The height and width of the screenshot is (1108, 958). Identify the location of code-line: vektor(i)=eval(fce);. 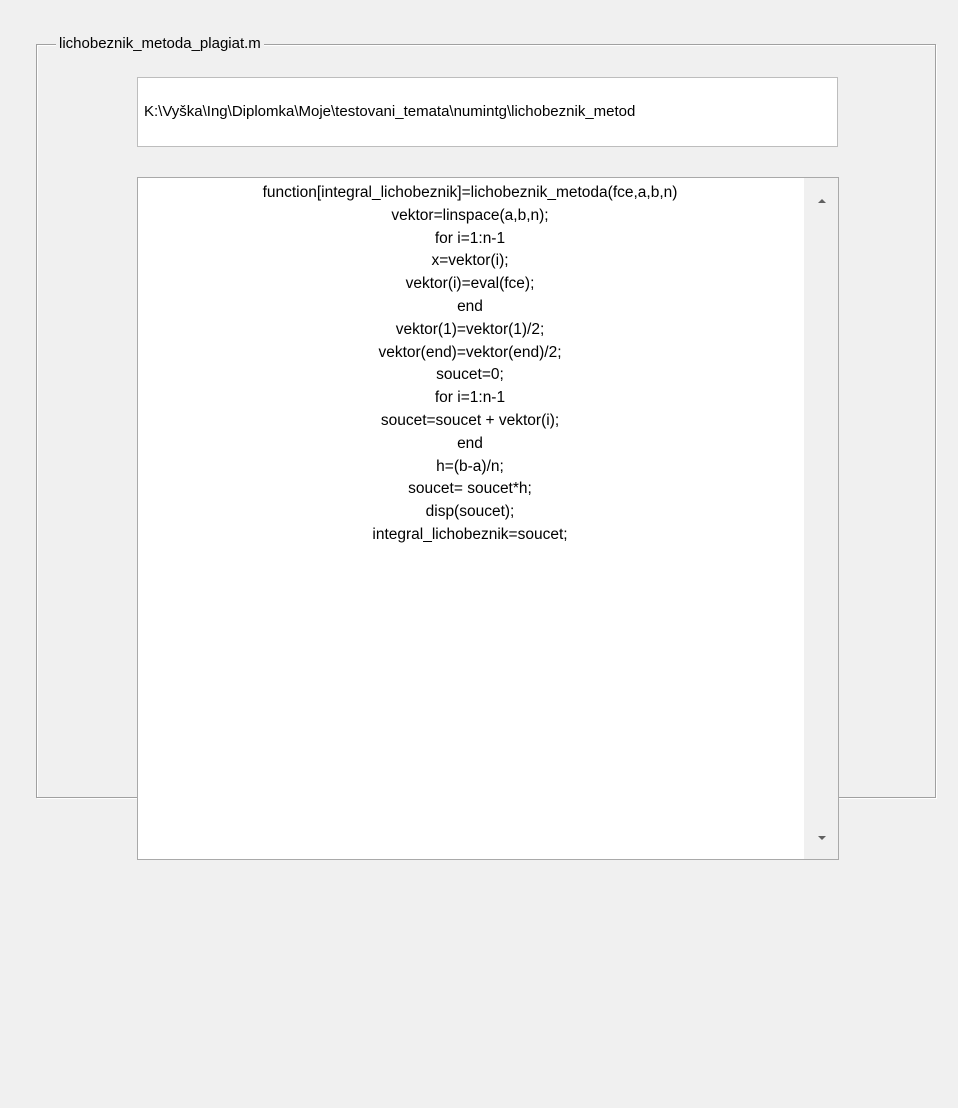
(470, 284).